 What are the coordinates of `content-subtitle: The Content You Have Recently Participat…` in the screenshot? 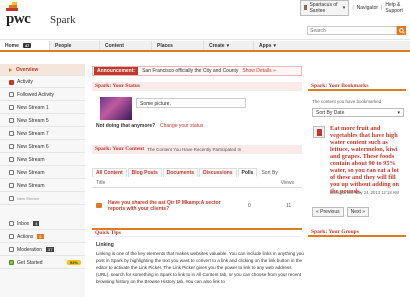 It's located at (194, 149).